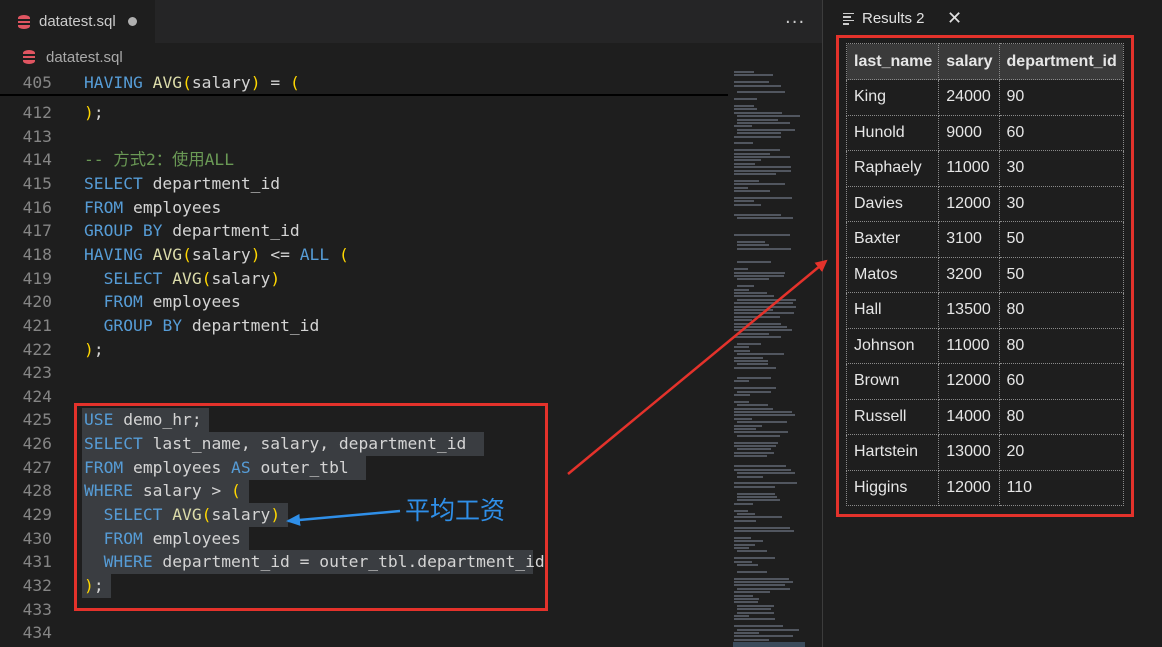 The width and height of the screenshot is (1162, 647). Describe the element at coordinates (343, 517) in the screenshot. I see `blue-arrow` at that location.